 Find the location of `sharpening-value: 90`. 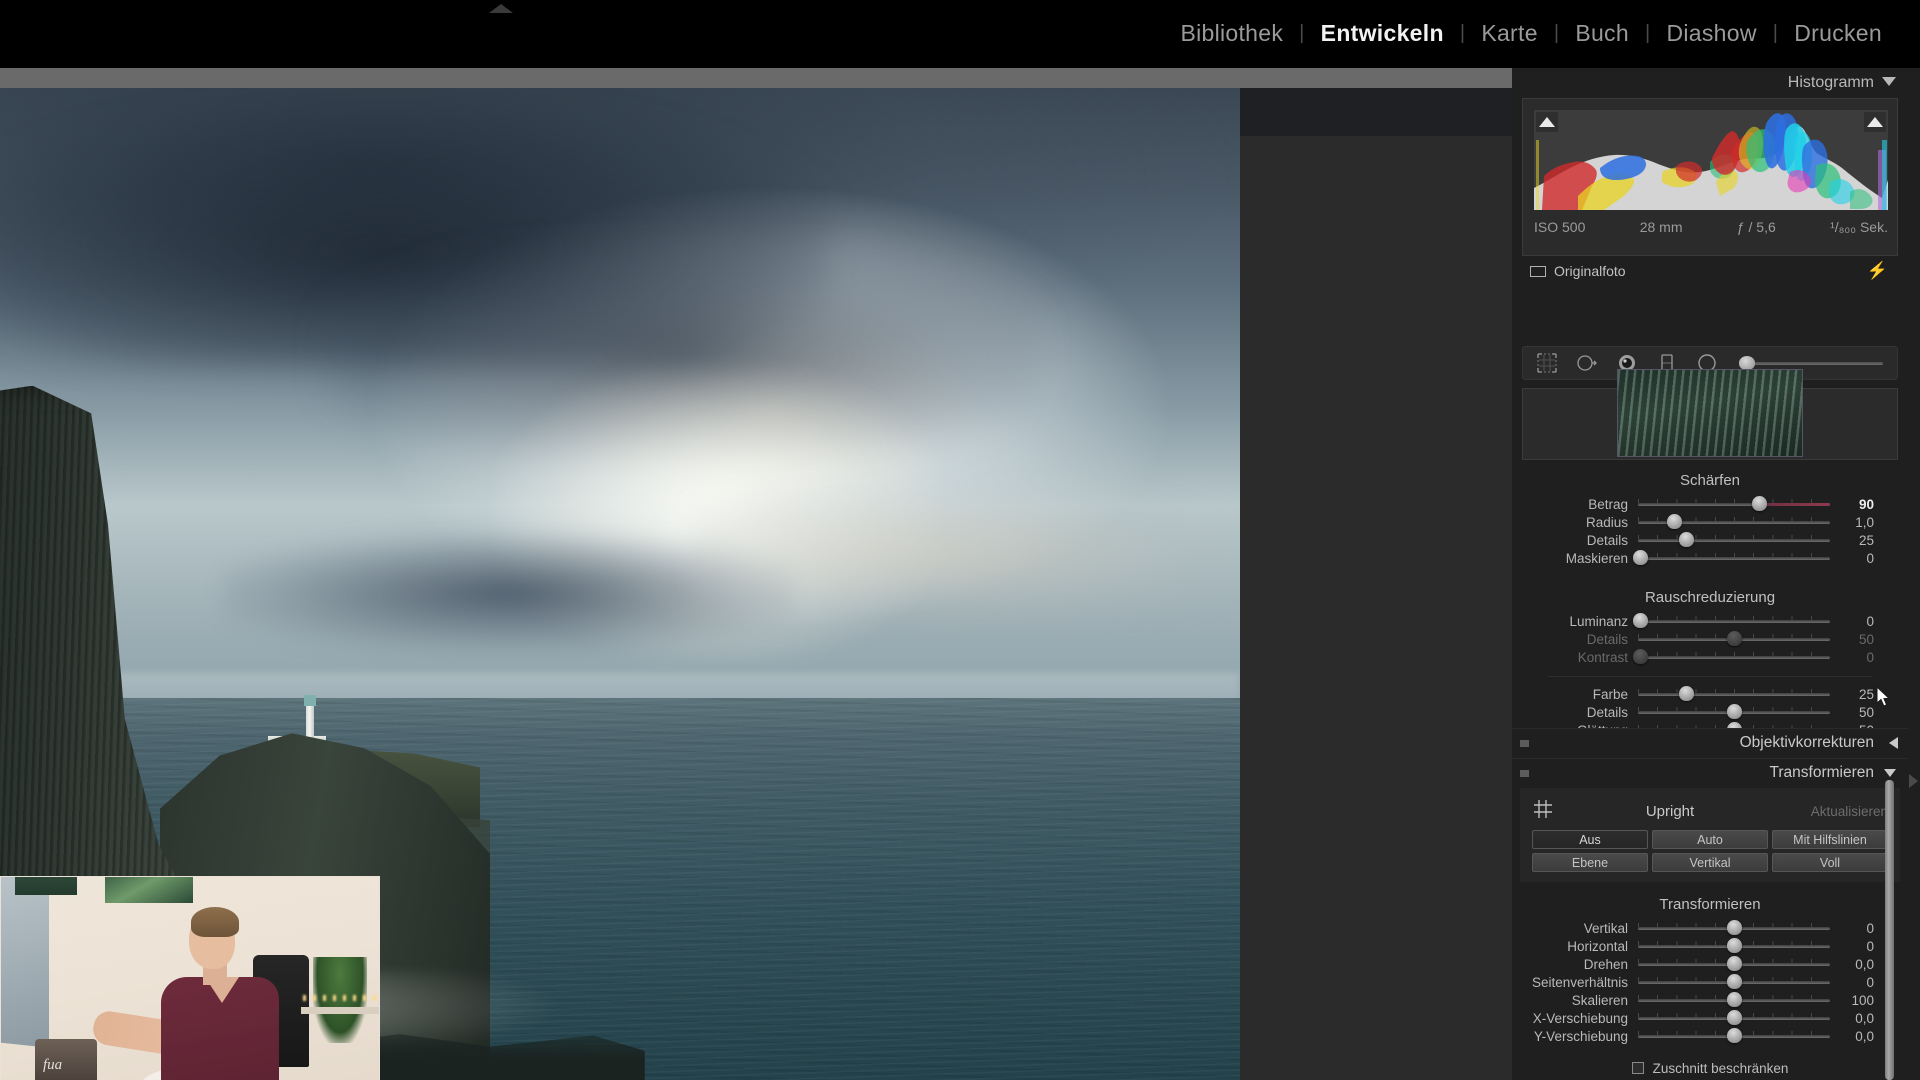

sharpening-value: 90 is located at coordinates (1856, 504).